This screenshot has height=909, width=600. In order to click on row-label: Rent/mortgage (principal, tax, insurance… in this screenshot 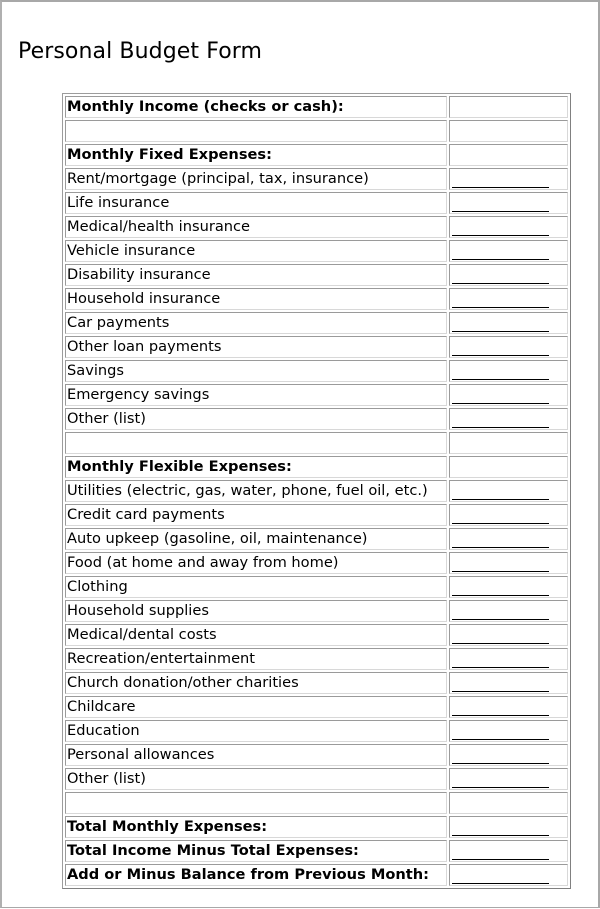, I will do `click(256, 179)`.